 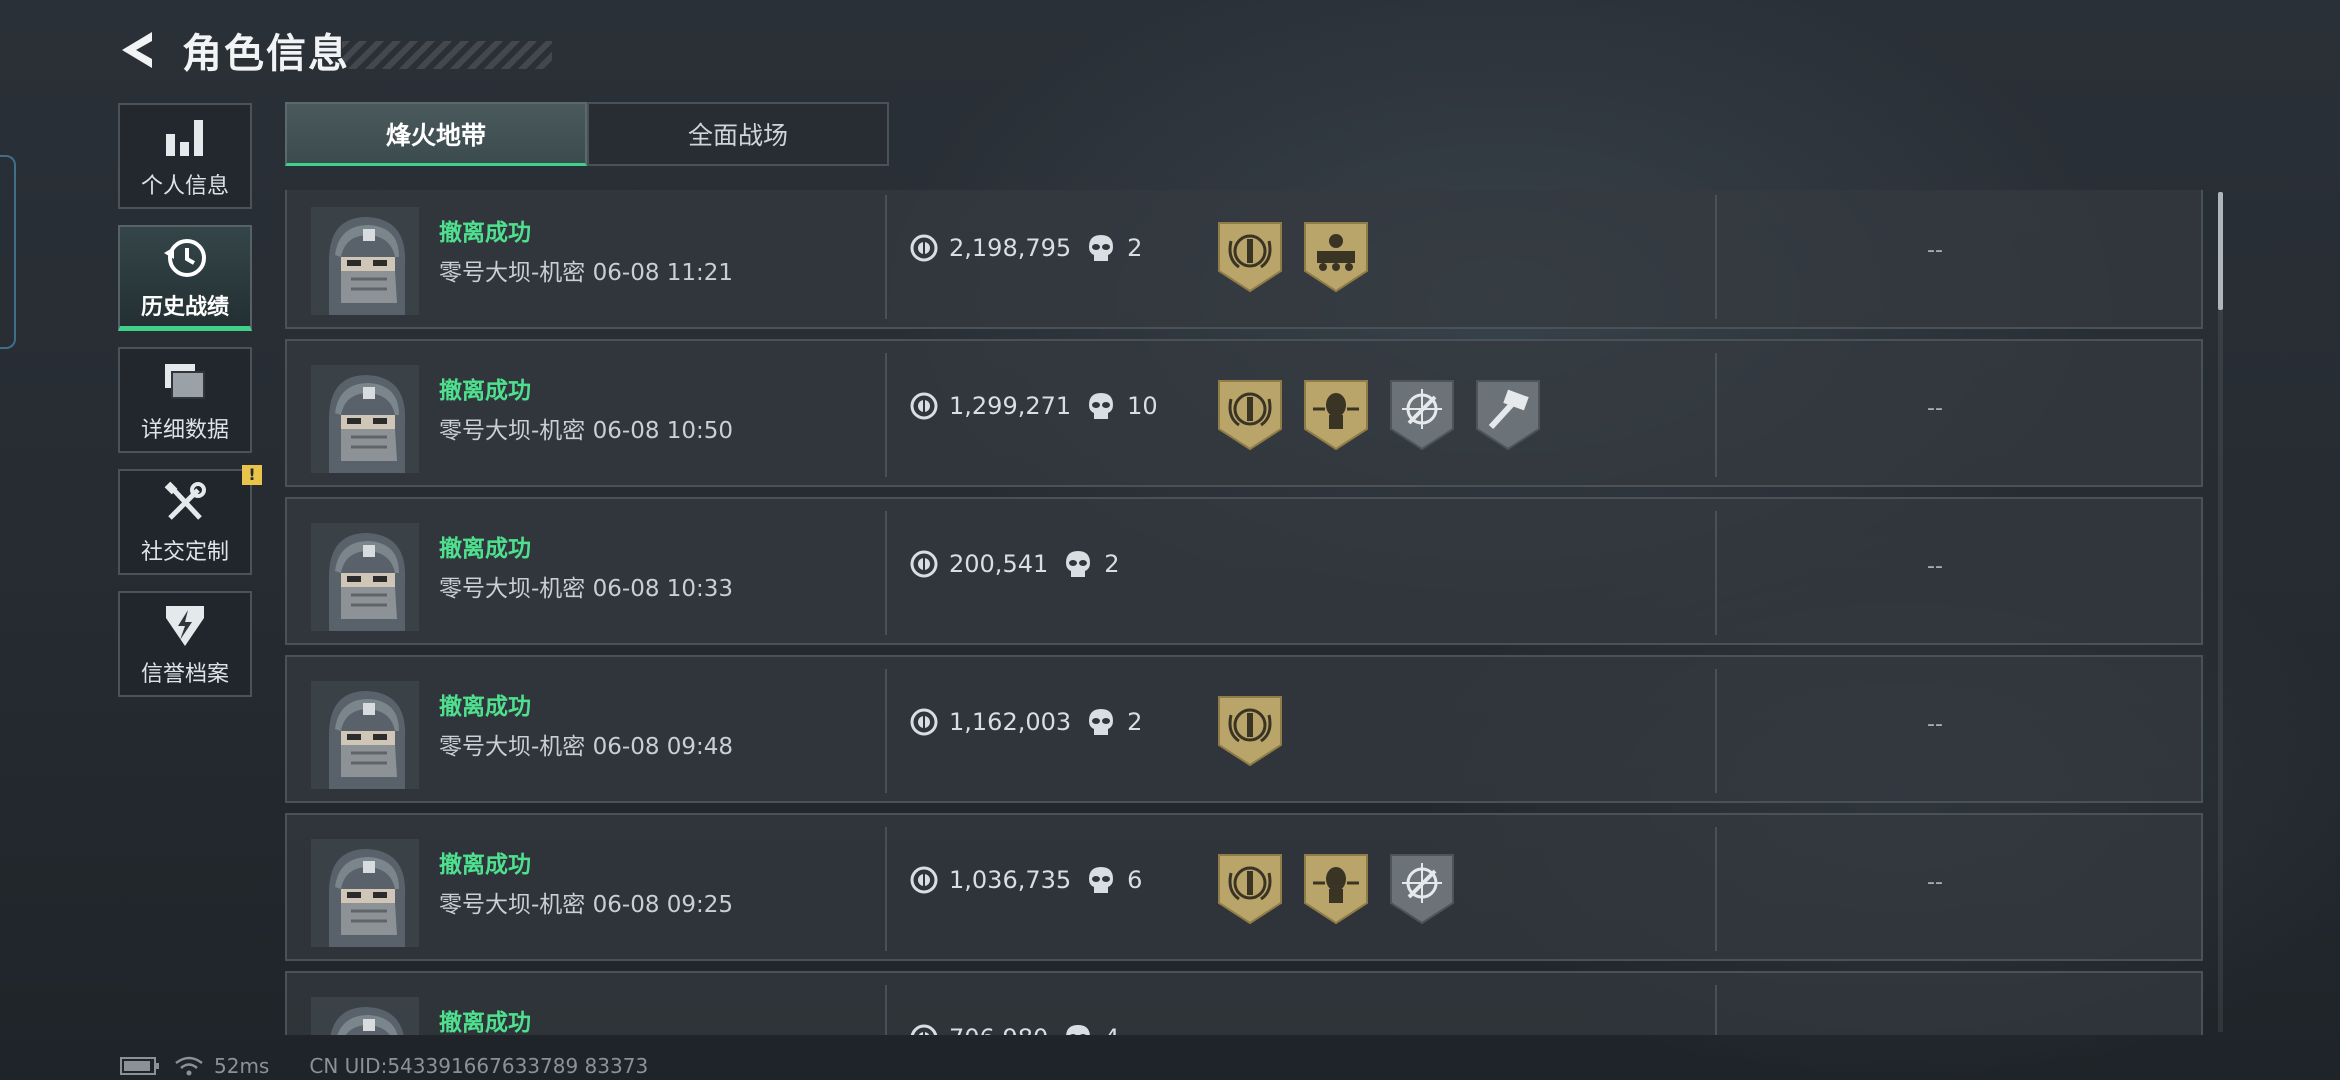 What do you see at coordinates (1010, 722) in the screenshot?
I see `loot-value: 1,162,003` at bounding box center [1010, 722].